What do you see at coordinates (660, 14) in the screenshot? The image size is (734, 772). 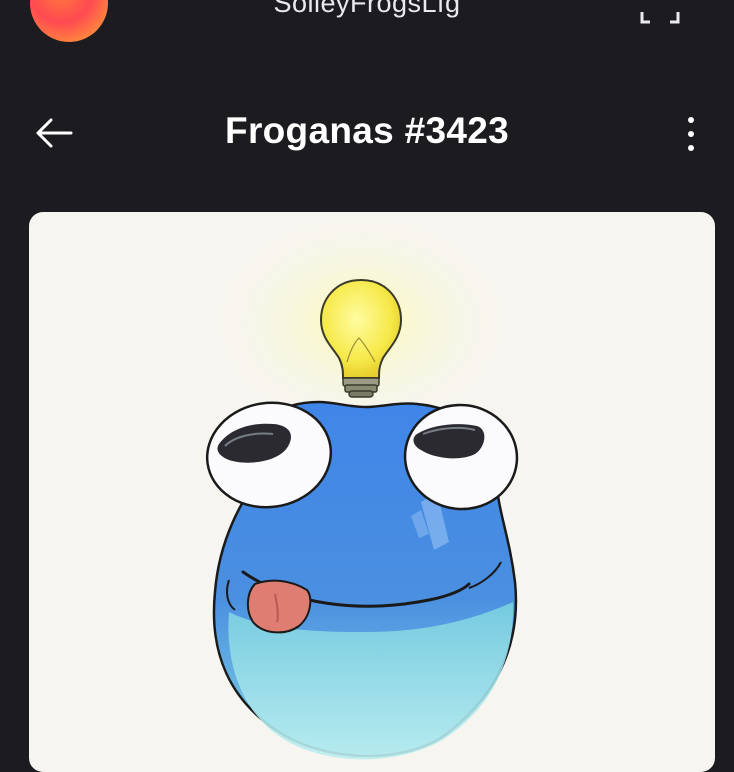 I see `expand-icon` at bounding box center [660, 14].